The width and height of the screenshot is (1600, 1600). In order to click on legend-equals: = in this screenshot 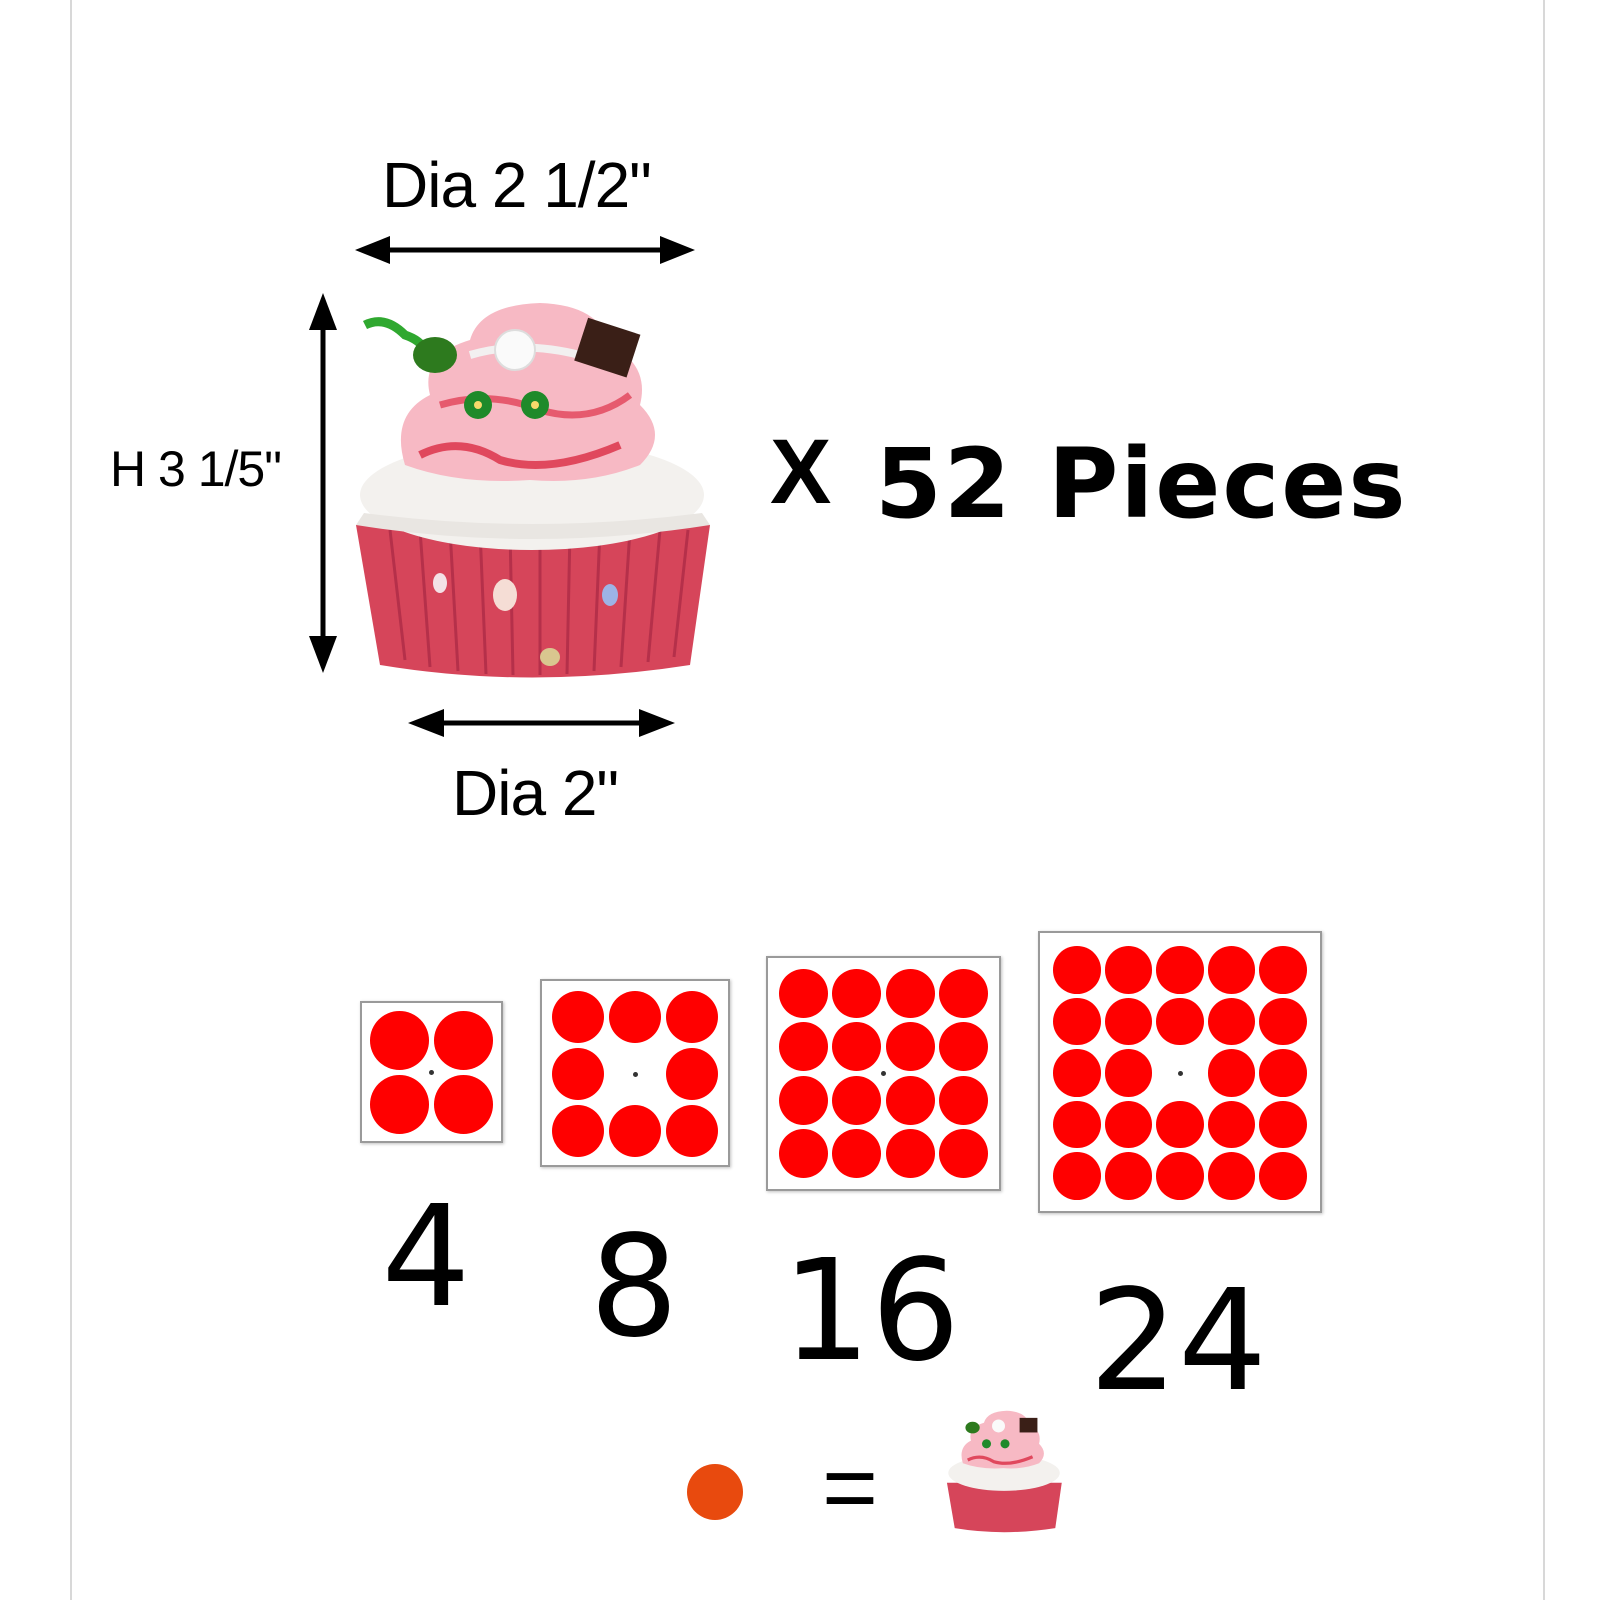, I will do `click(850, 1487)`.